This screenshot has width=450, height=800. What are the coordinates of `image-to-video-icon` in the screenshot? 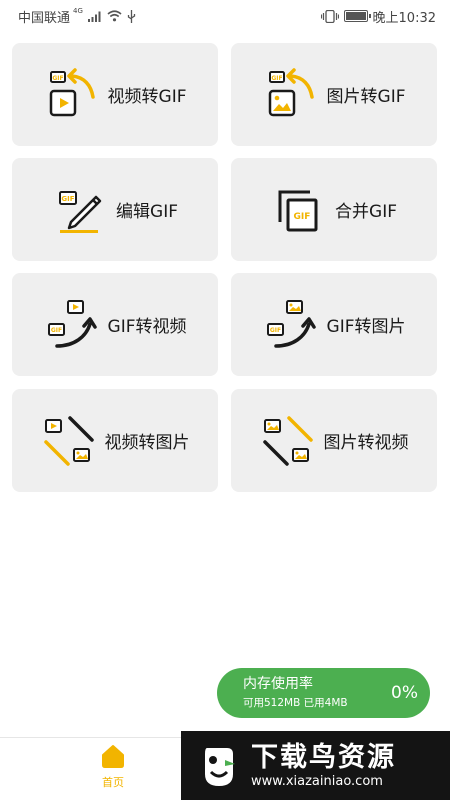 It's located at (287, 440).